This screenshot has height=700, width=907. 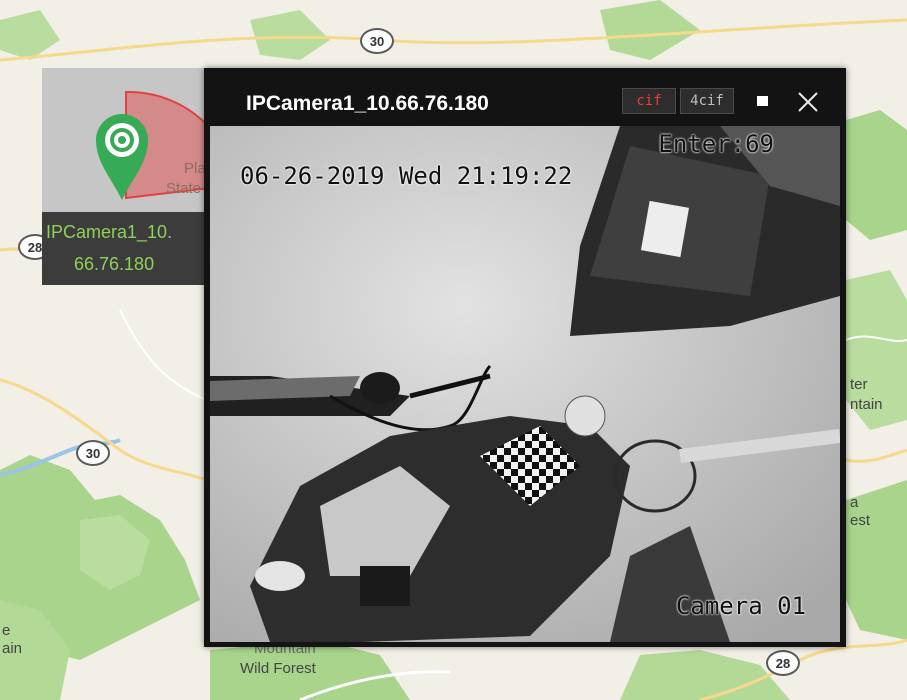 I want to click on map-place-label: ter, so click(x=859, y=384).